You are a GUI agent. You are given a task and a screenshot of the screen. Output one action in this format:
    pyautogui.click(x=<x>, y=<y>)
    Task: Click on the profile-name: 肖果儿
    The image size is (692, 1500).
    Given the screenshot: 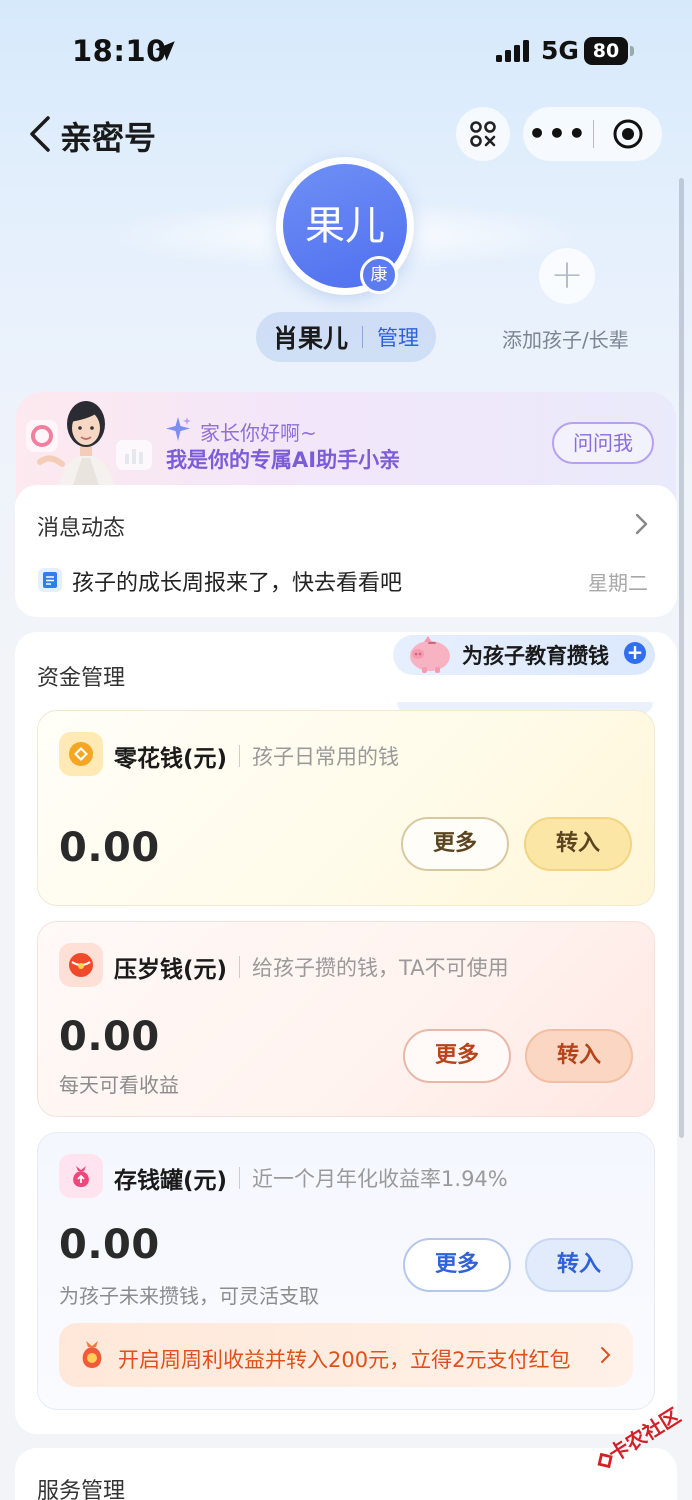 What is the action you would take?
    pyautogui.click(x=310, y=338)
    